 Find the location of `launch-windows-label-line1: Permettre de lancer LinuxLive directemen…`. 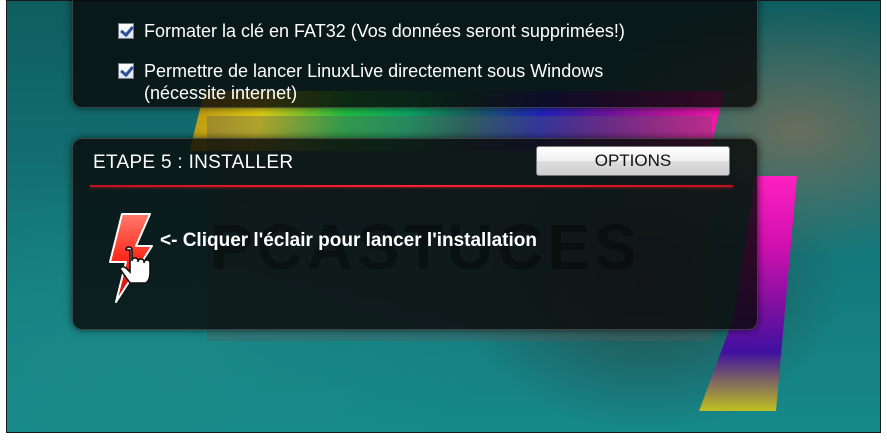

launch-windows-label-line1: Permettre de lancer LinuxLive directemen… is located at coordinates (374, 71).